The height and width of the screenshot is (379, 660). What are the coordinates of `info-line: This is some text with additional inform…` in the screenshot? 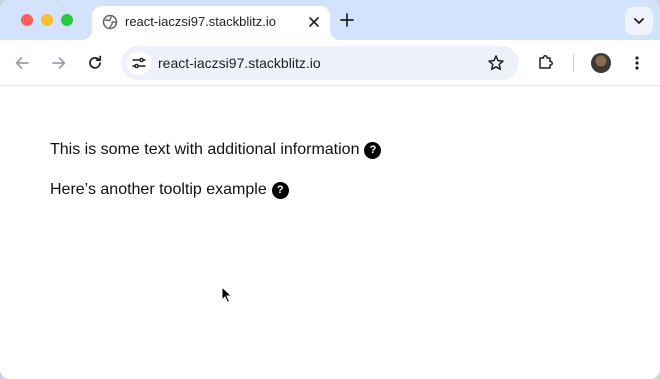 It's located at (216, 150).